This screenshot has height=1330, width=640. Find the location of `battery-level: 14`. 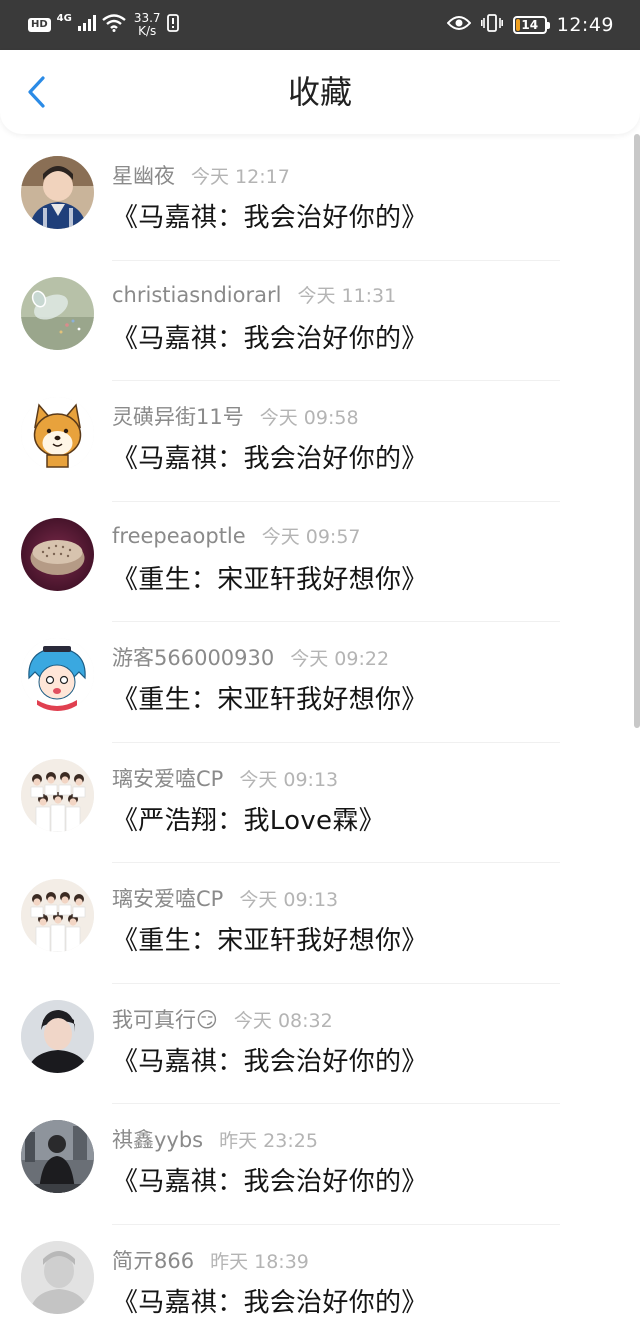

battery-level: 14 is located at coordinates (530, 25).